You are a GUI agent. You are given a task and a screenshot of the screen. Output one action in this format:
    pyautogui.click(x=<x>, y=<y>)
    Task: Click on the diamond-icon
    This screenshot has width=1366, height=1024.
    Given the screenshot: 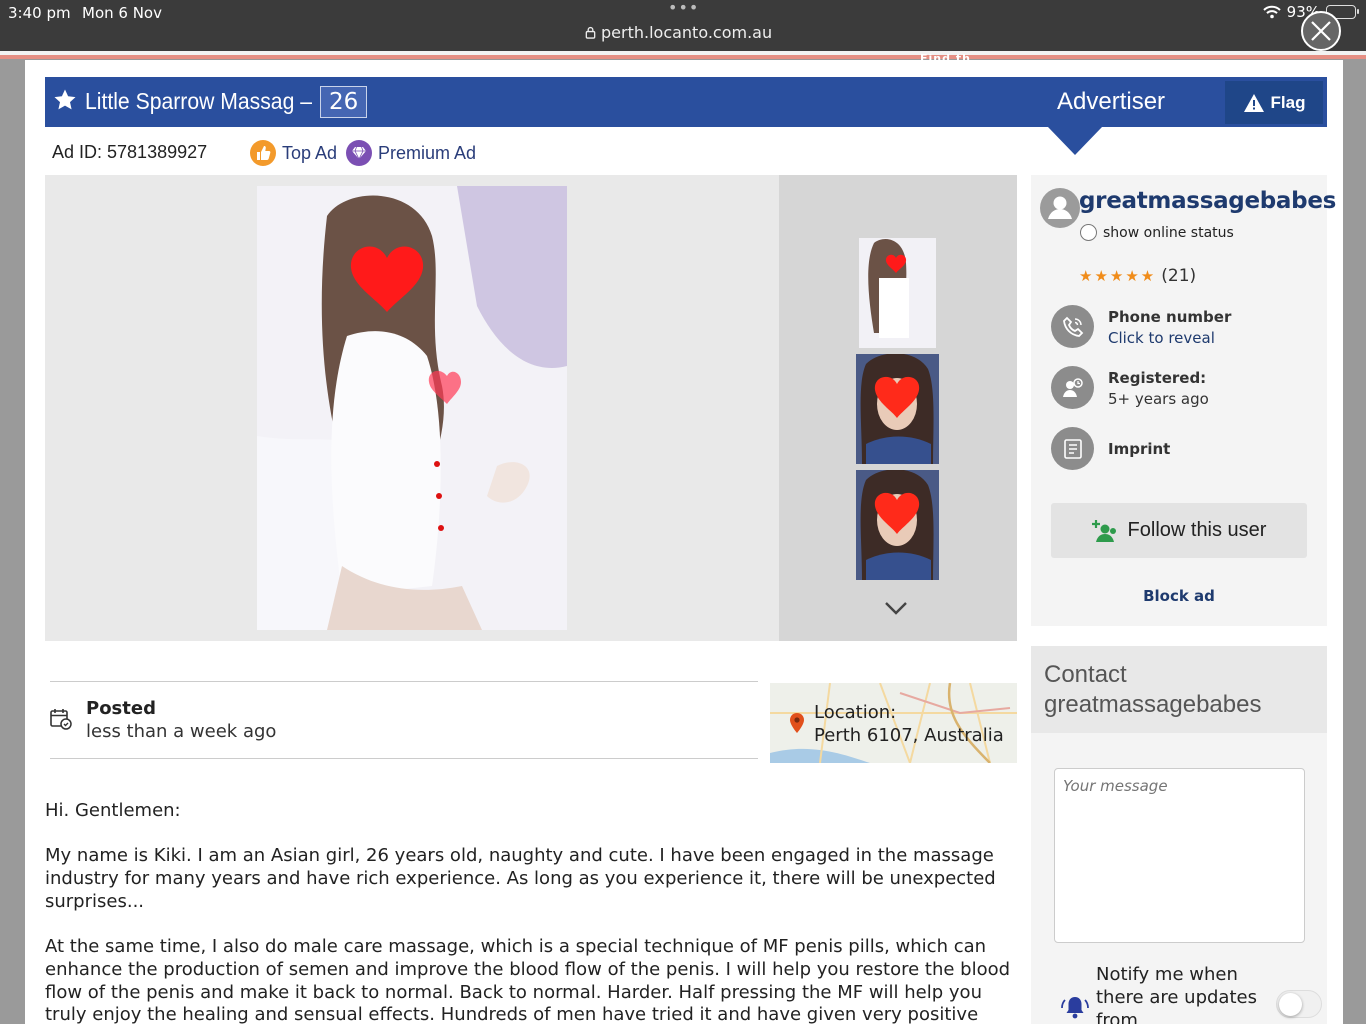 What is the action you would take?
    pyautogui.click(x=359, y=153)
    